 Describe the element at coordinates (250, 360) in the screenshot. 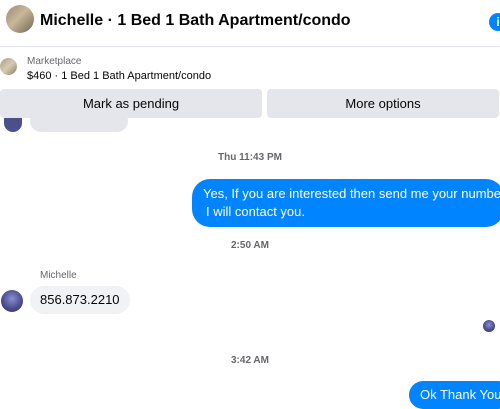

I see `timestamp: 3:42 AM` at that location.